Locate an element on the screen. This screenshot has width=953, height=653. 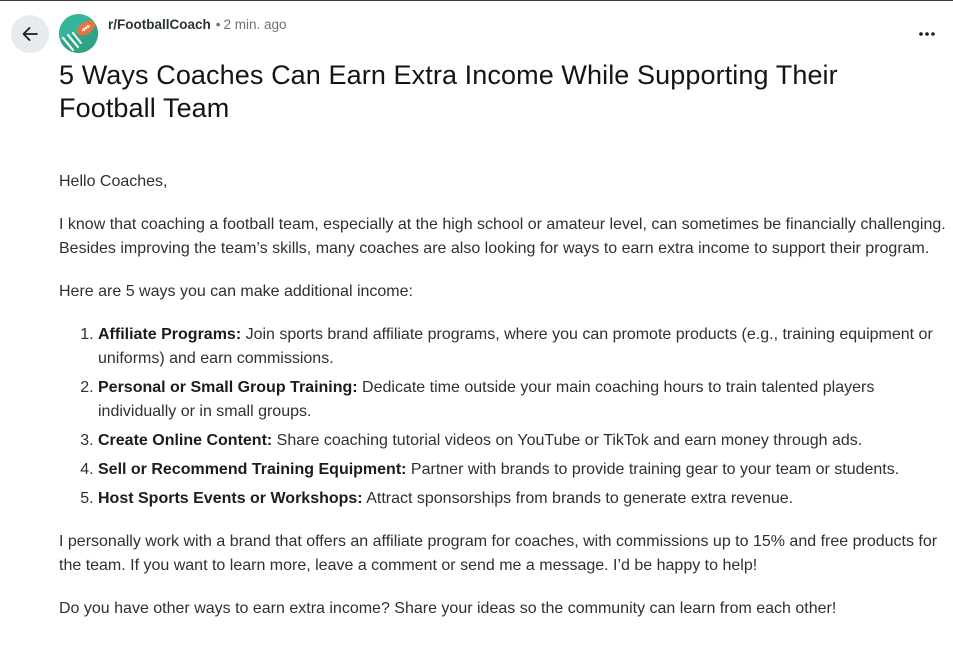
list-item-heading: Create Online Content: is located at coordinates (185, 440).